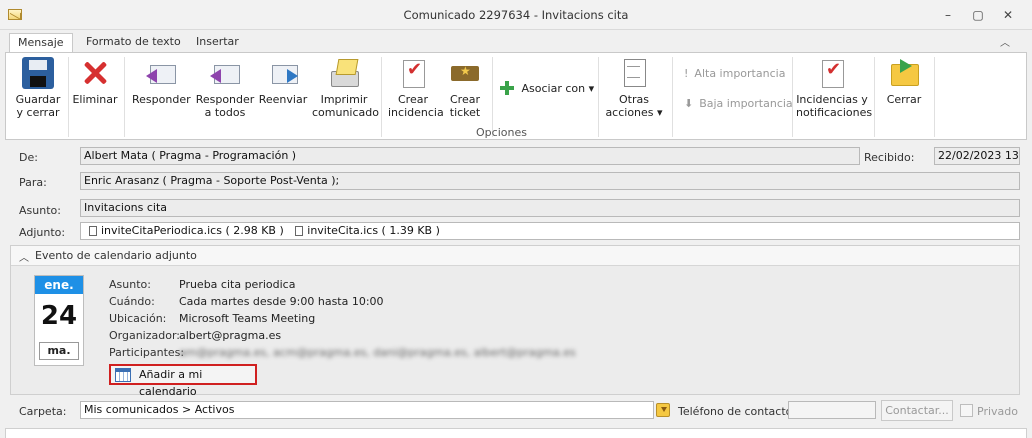 The height and width of the screenshot is (438, 1032). Describe the element at coordinates (95, 99) in the screenshot. I see `delete-label: Eliminar` at that location.